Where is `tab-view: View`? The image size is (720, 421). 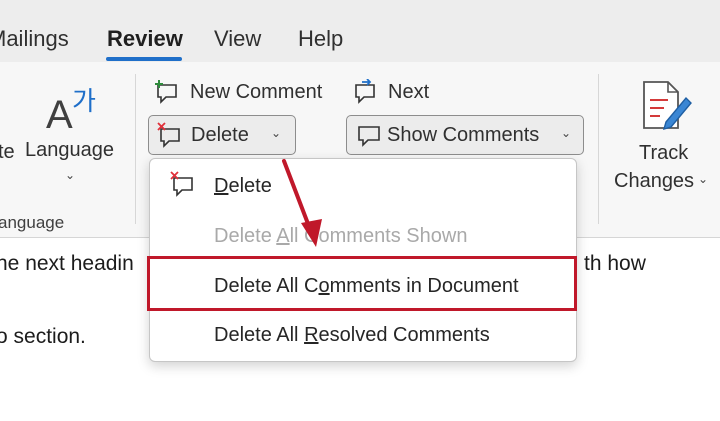 tab-view: View is located at coordinates (237, 39).